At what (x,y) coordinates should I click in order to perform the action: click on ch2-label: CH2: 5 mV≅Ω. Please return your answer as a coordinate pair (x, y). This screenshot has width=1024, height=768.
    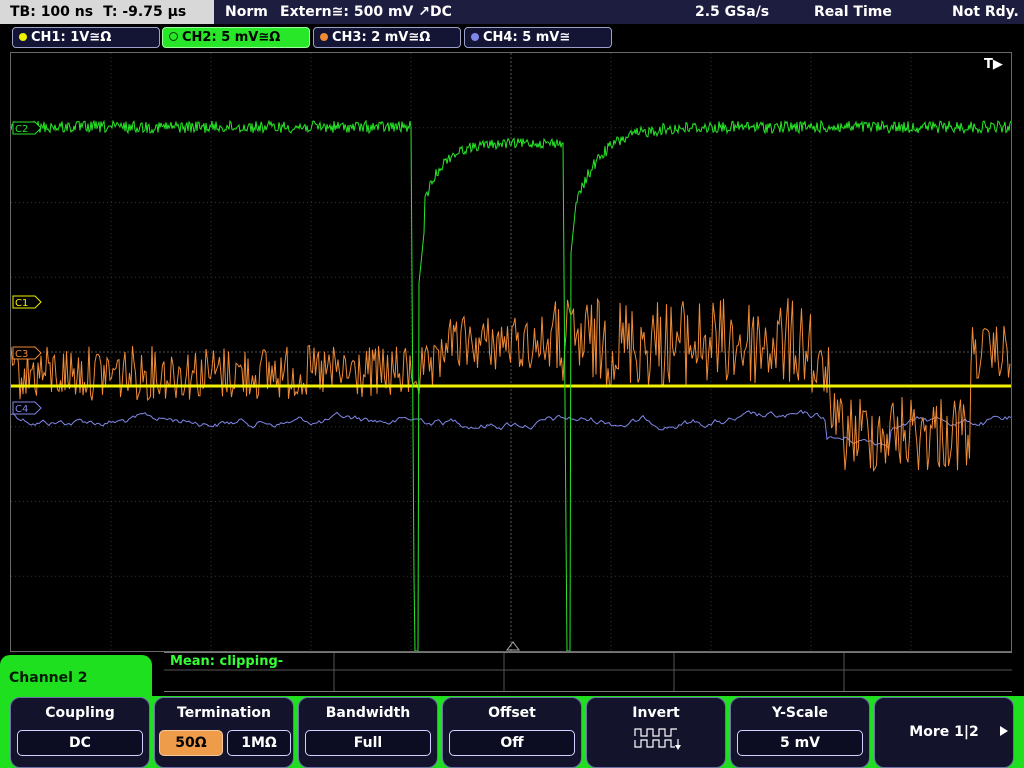
    Looking at the image, I should click on (231, 37).